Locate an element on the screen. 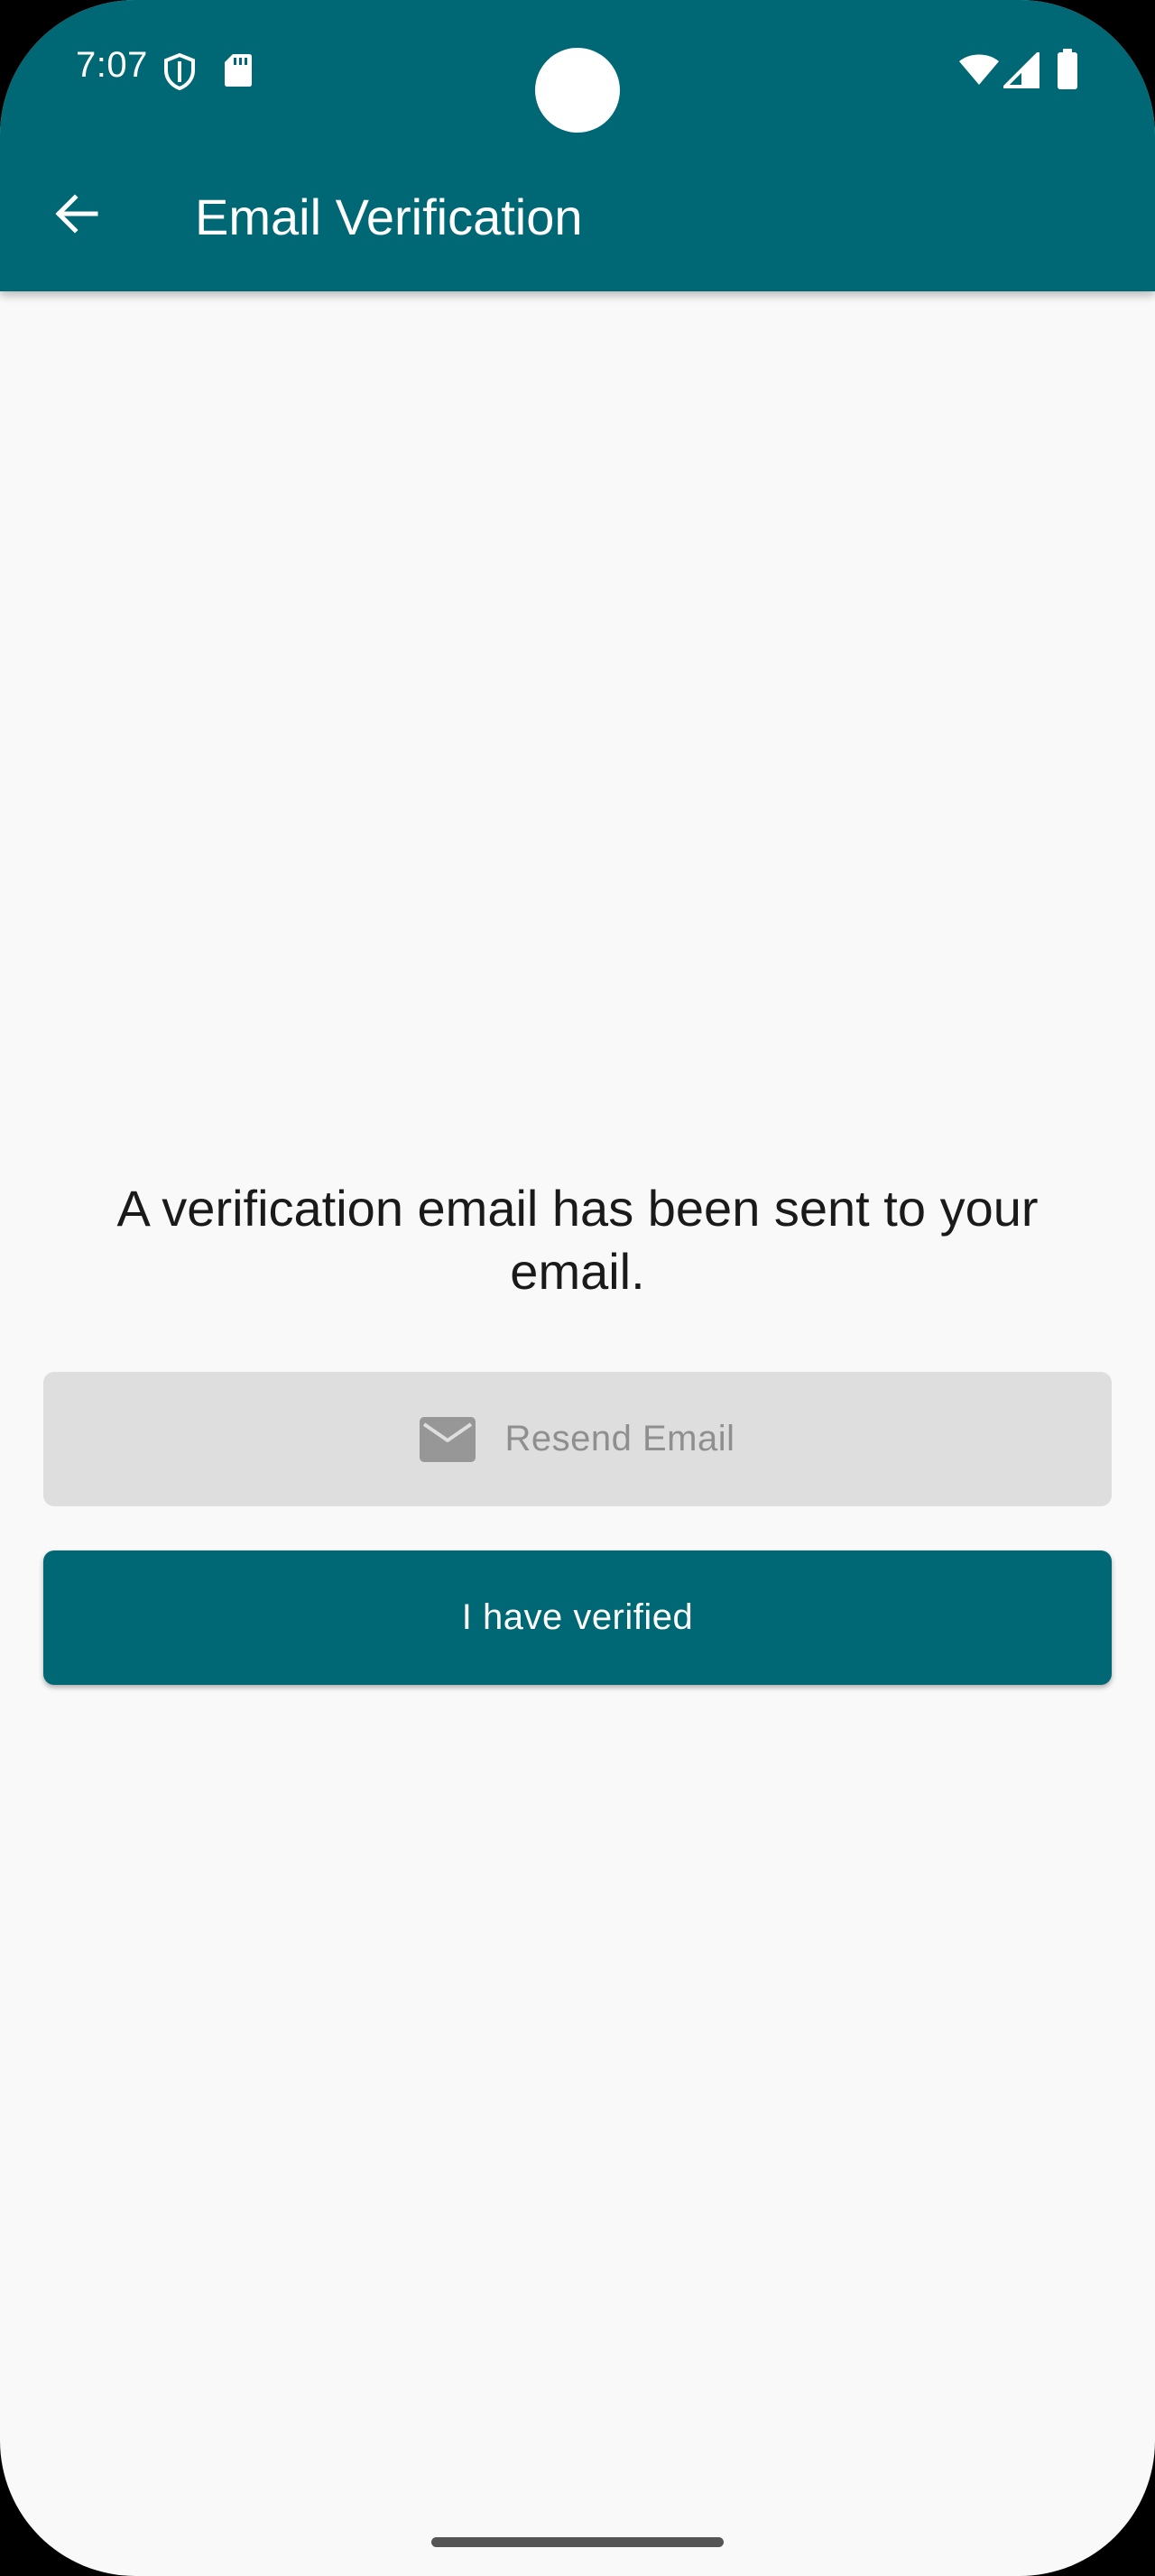  i-have-verified-label: I have verified is located at coordinates (577, 1617).